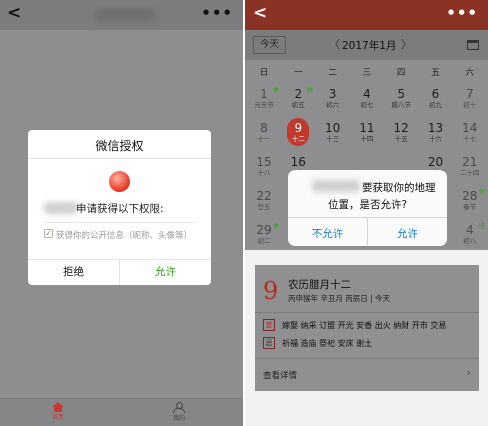  I want to click on day-cell: 10 十三, so click(333, 132).